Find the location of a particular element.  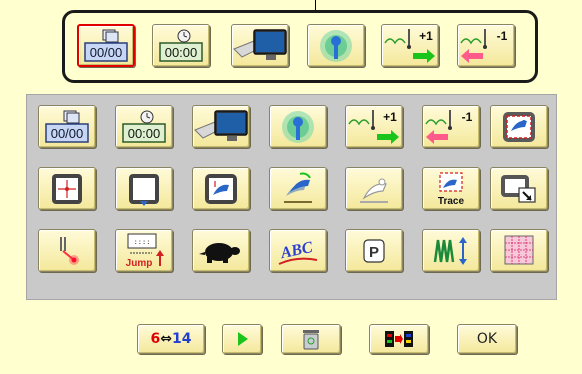

embroidery-frame-button is located at coordinates (519, 126).